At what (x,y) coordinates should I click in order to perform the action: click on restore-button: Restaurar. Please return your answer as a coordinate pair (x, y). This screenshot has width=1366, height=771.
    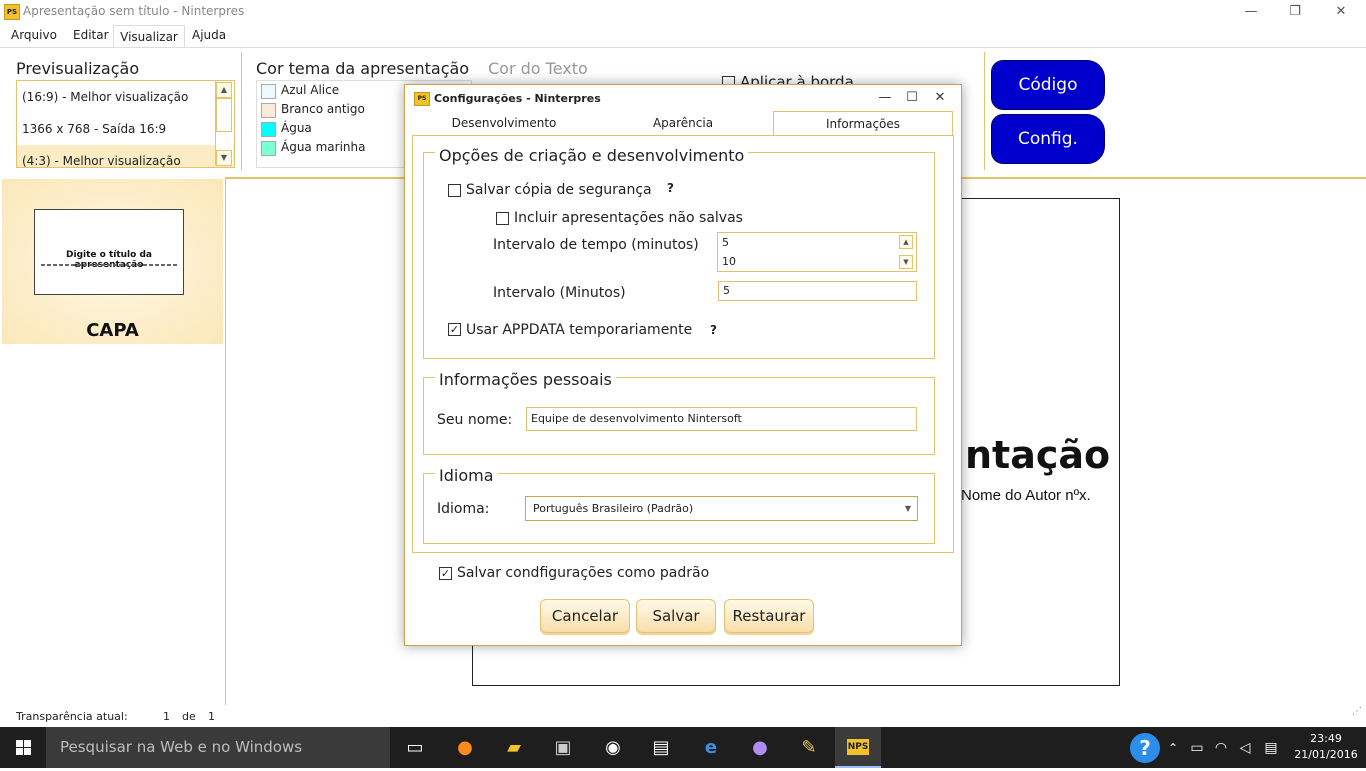
    Looking at the image, I should click on (769, 616).